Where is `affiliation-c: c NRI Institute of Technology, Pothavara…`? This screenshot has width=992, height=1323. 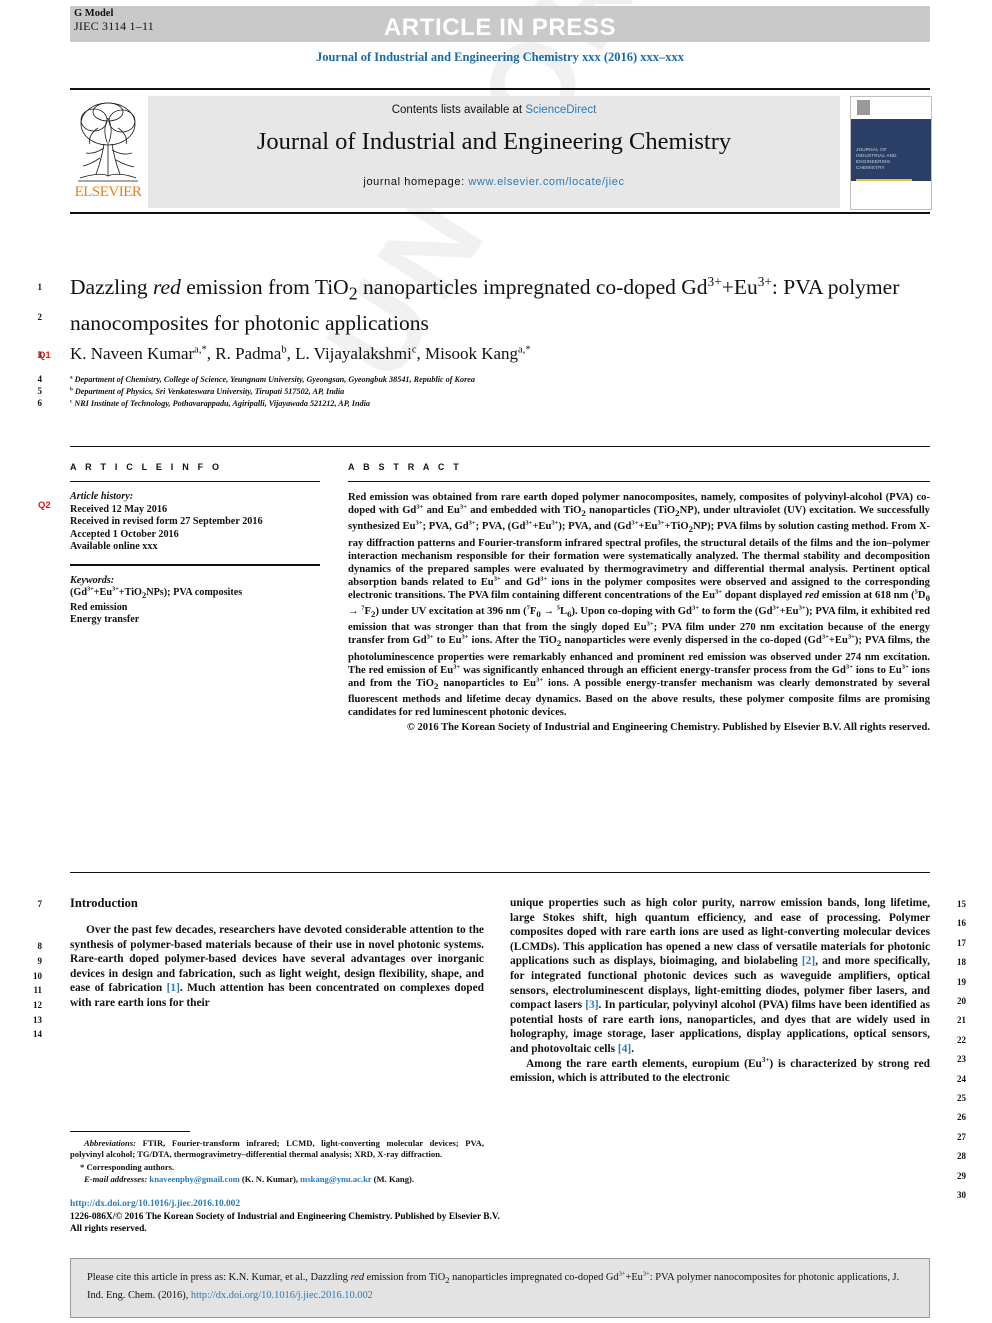 affiliation-c: c NRI Institute of Technology, Pothavara… is located at coordinates (220, 403).